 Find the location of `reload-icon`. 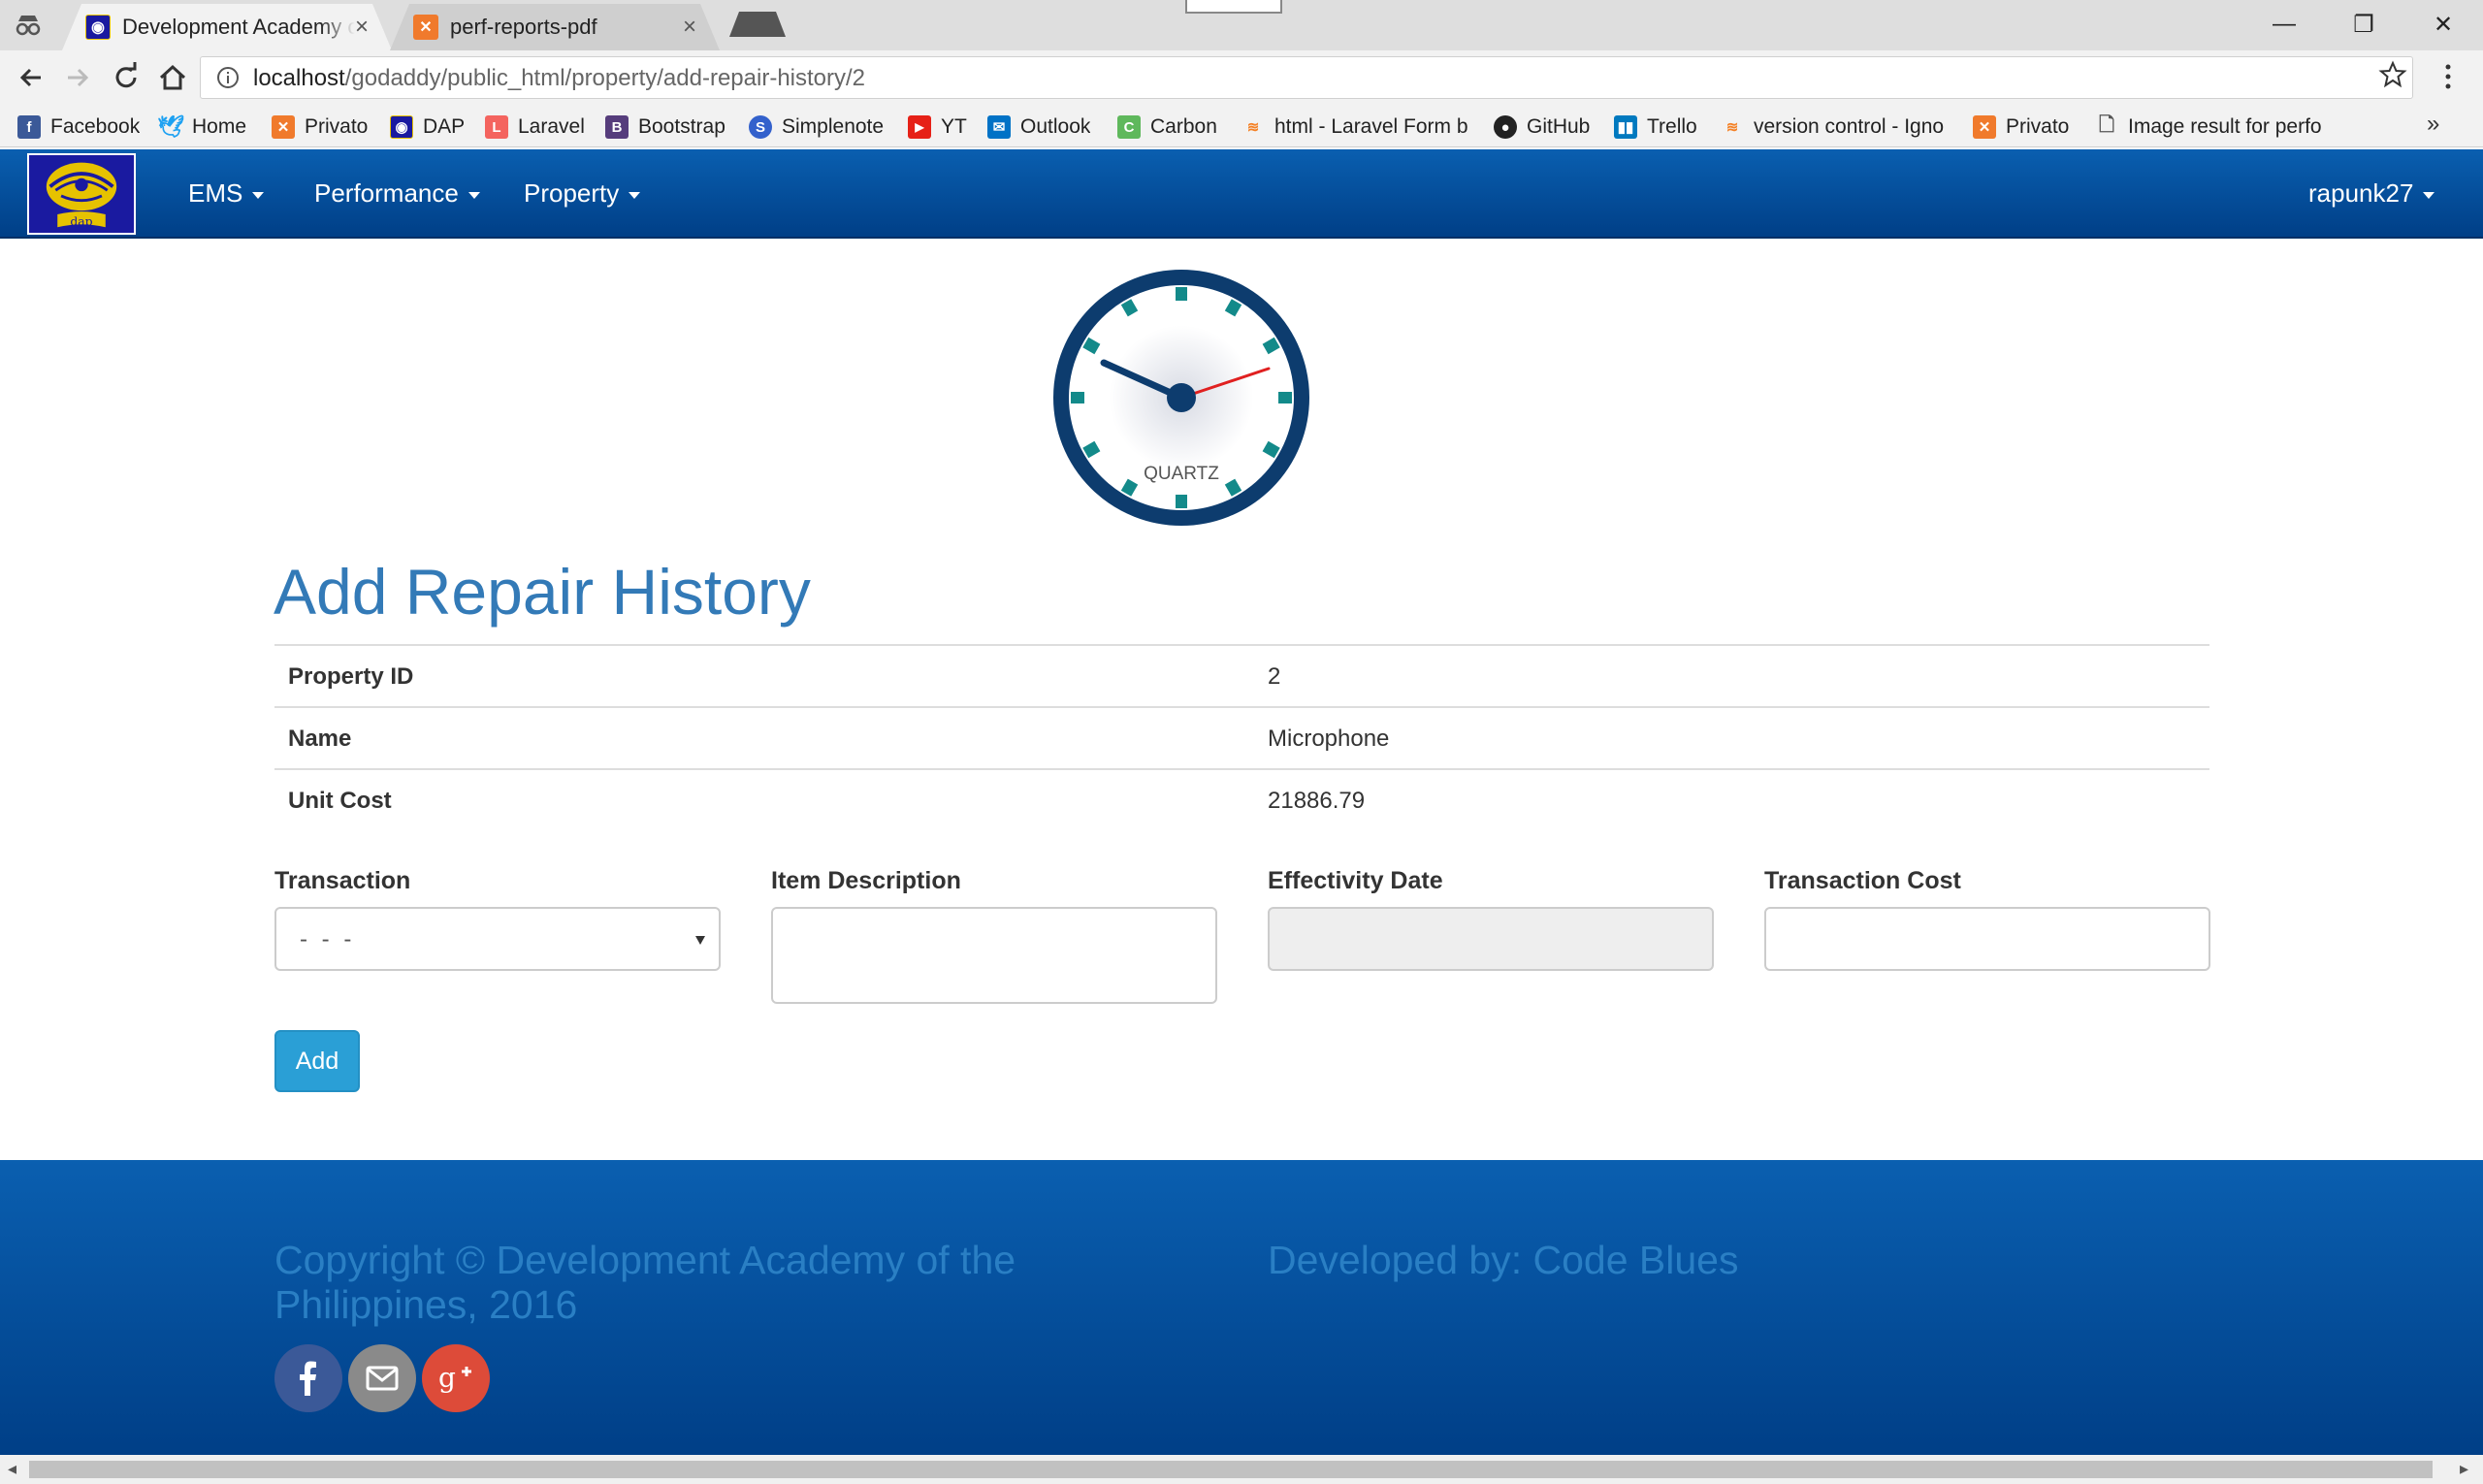

reload-icon is located at coordinates (126, 77).